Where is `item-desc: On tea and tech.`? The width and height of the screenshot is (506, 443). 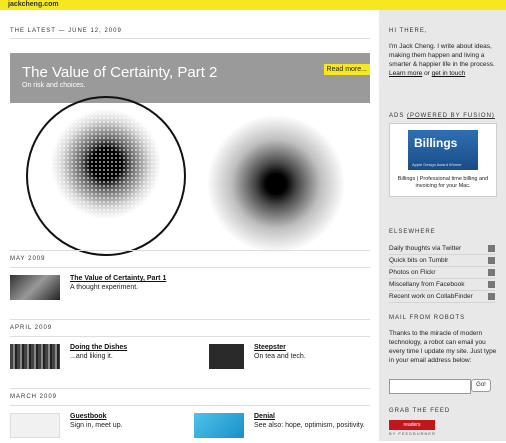 item-desc: On tea and tech. is located at coordinates (280, 356).